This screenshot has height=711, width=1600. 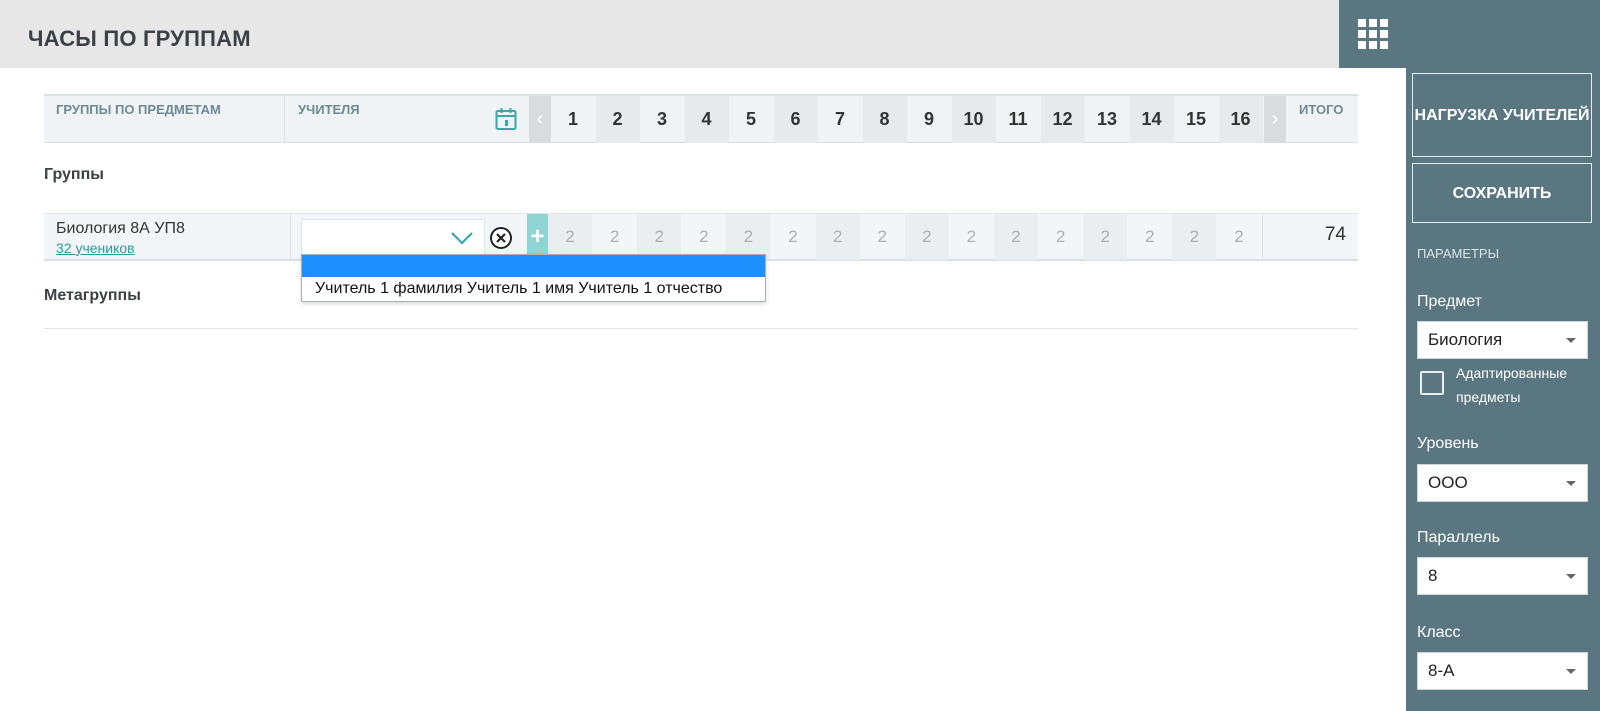 What do you see at coordinates (795, 119) in the screenshot?
I see `week-number-cell: 6` at bounding box center [795, 119].